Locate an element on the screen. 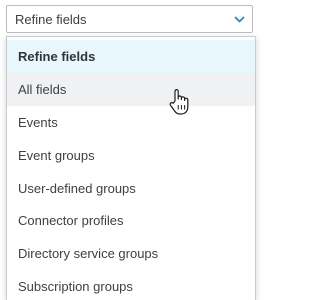 The width and height of the screenshot is (320, 300). select-value: Refine fields is located at coordinates (51, 19).